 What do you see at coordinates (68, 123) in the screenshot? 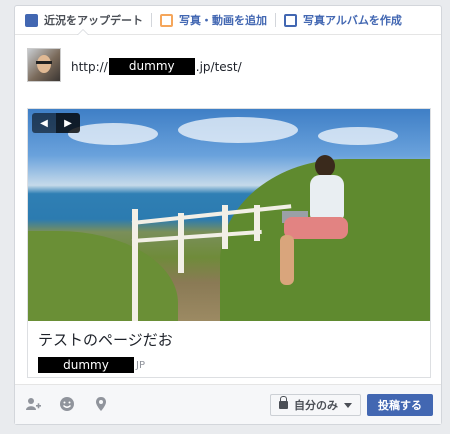
I see `next-image-button: ▶` at bounding box center [68, 123].